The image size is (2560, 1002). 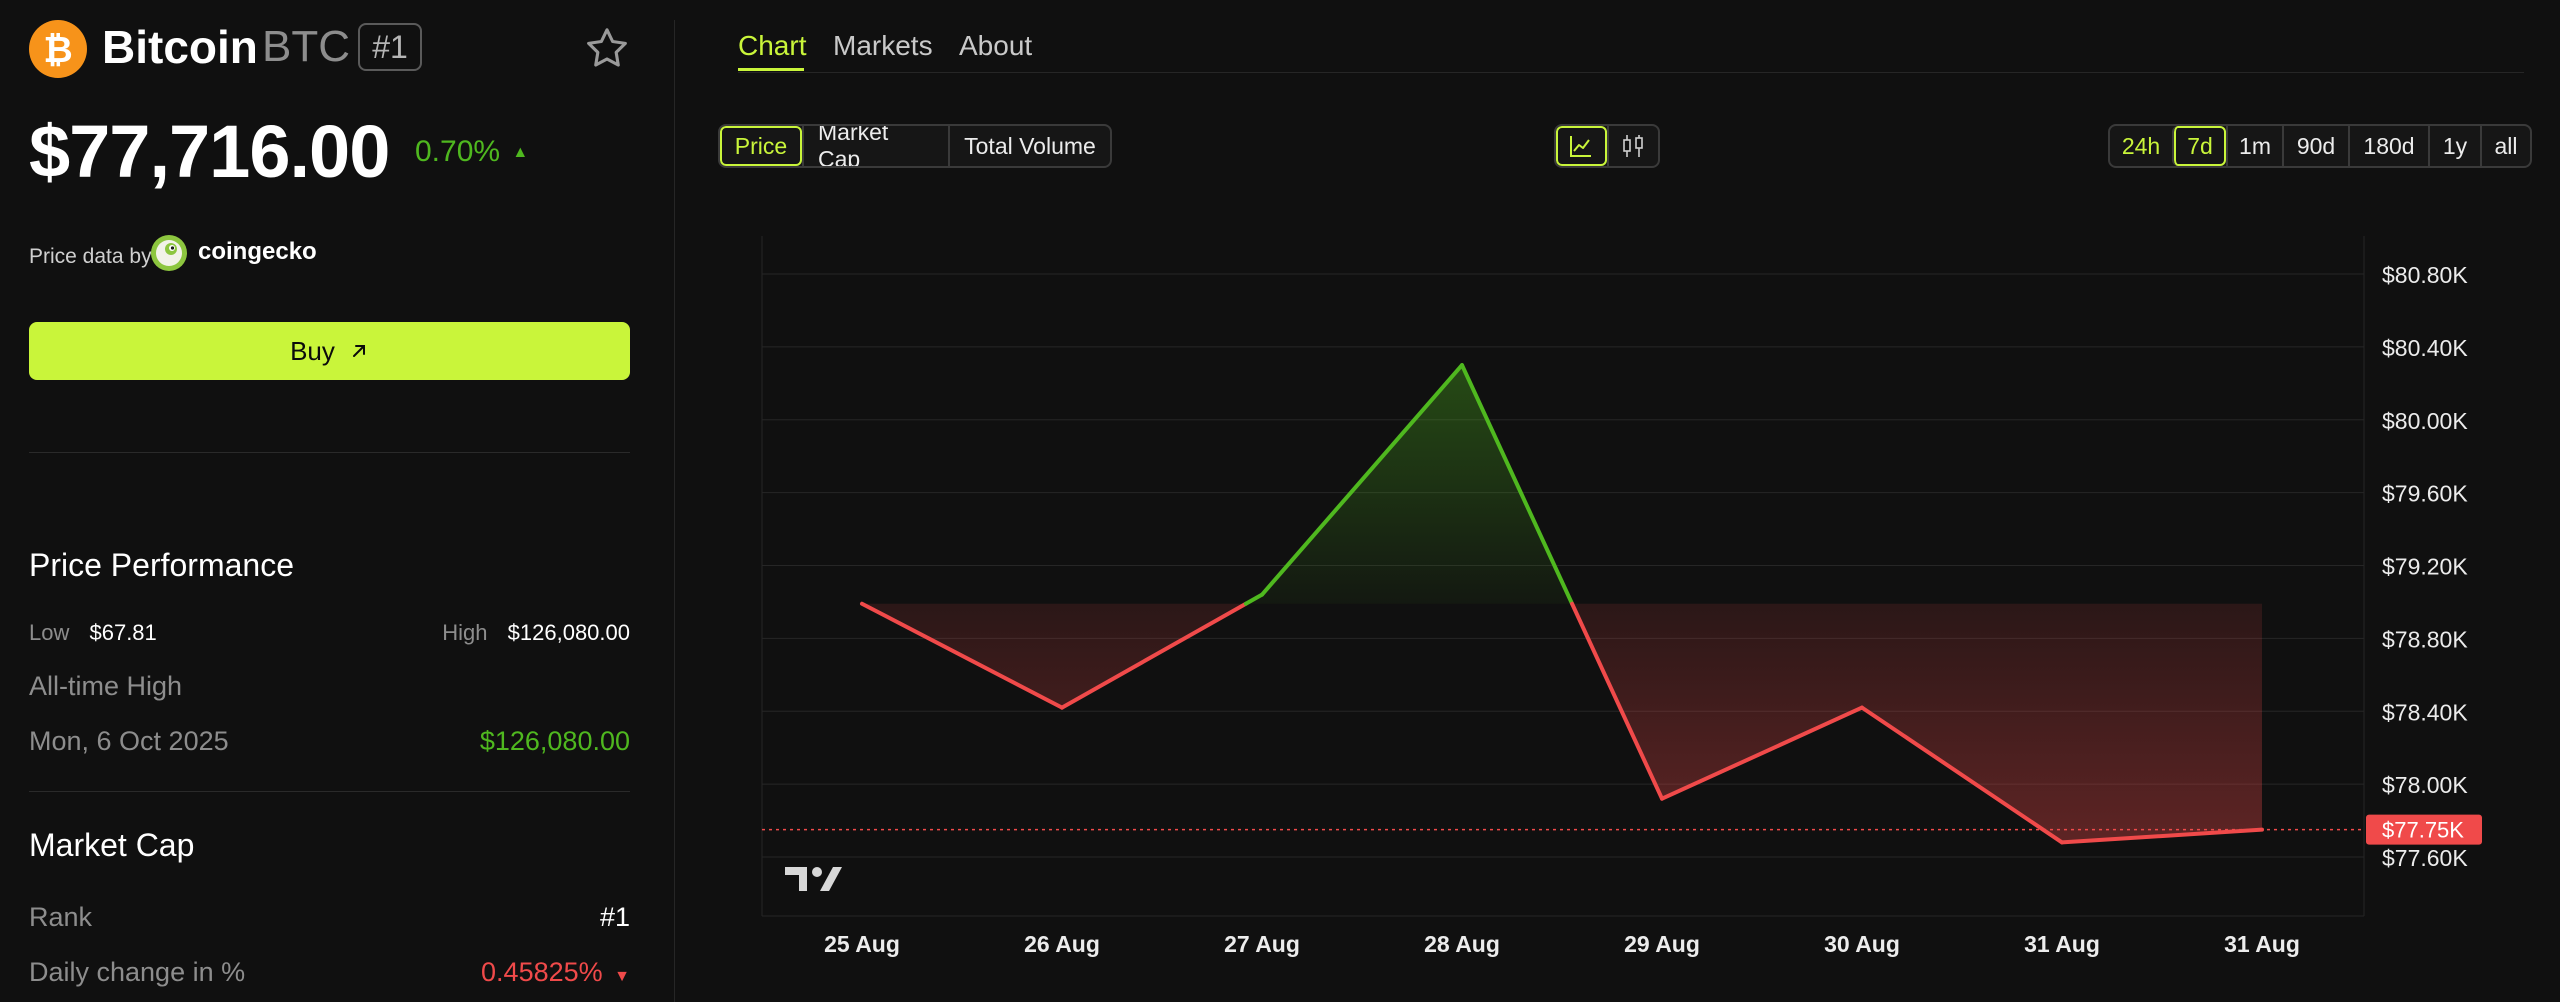 I want to click on y-tick-label: $79.60K, so click(x=2425, y=494).